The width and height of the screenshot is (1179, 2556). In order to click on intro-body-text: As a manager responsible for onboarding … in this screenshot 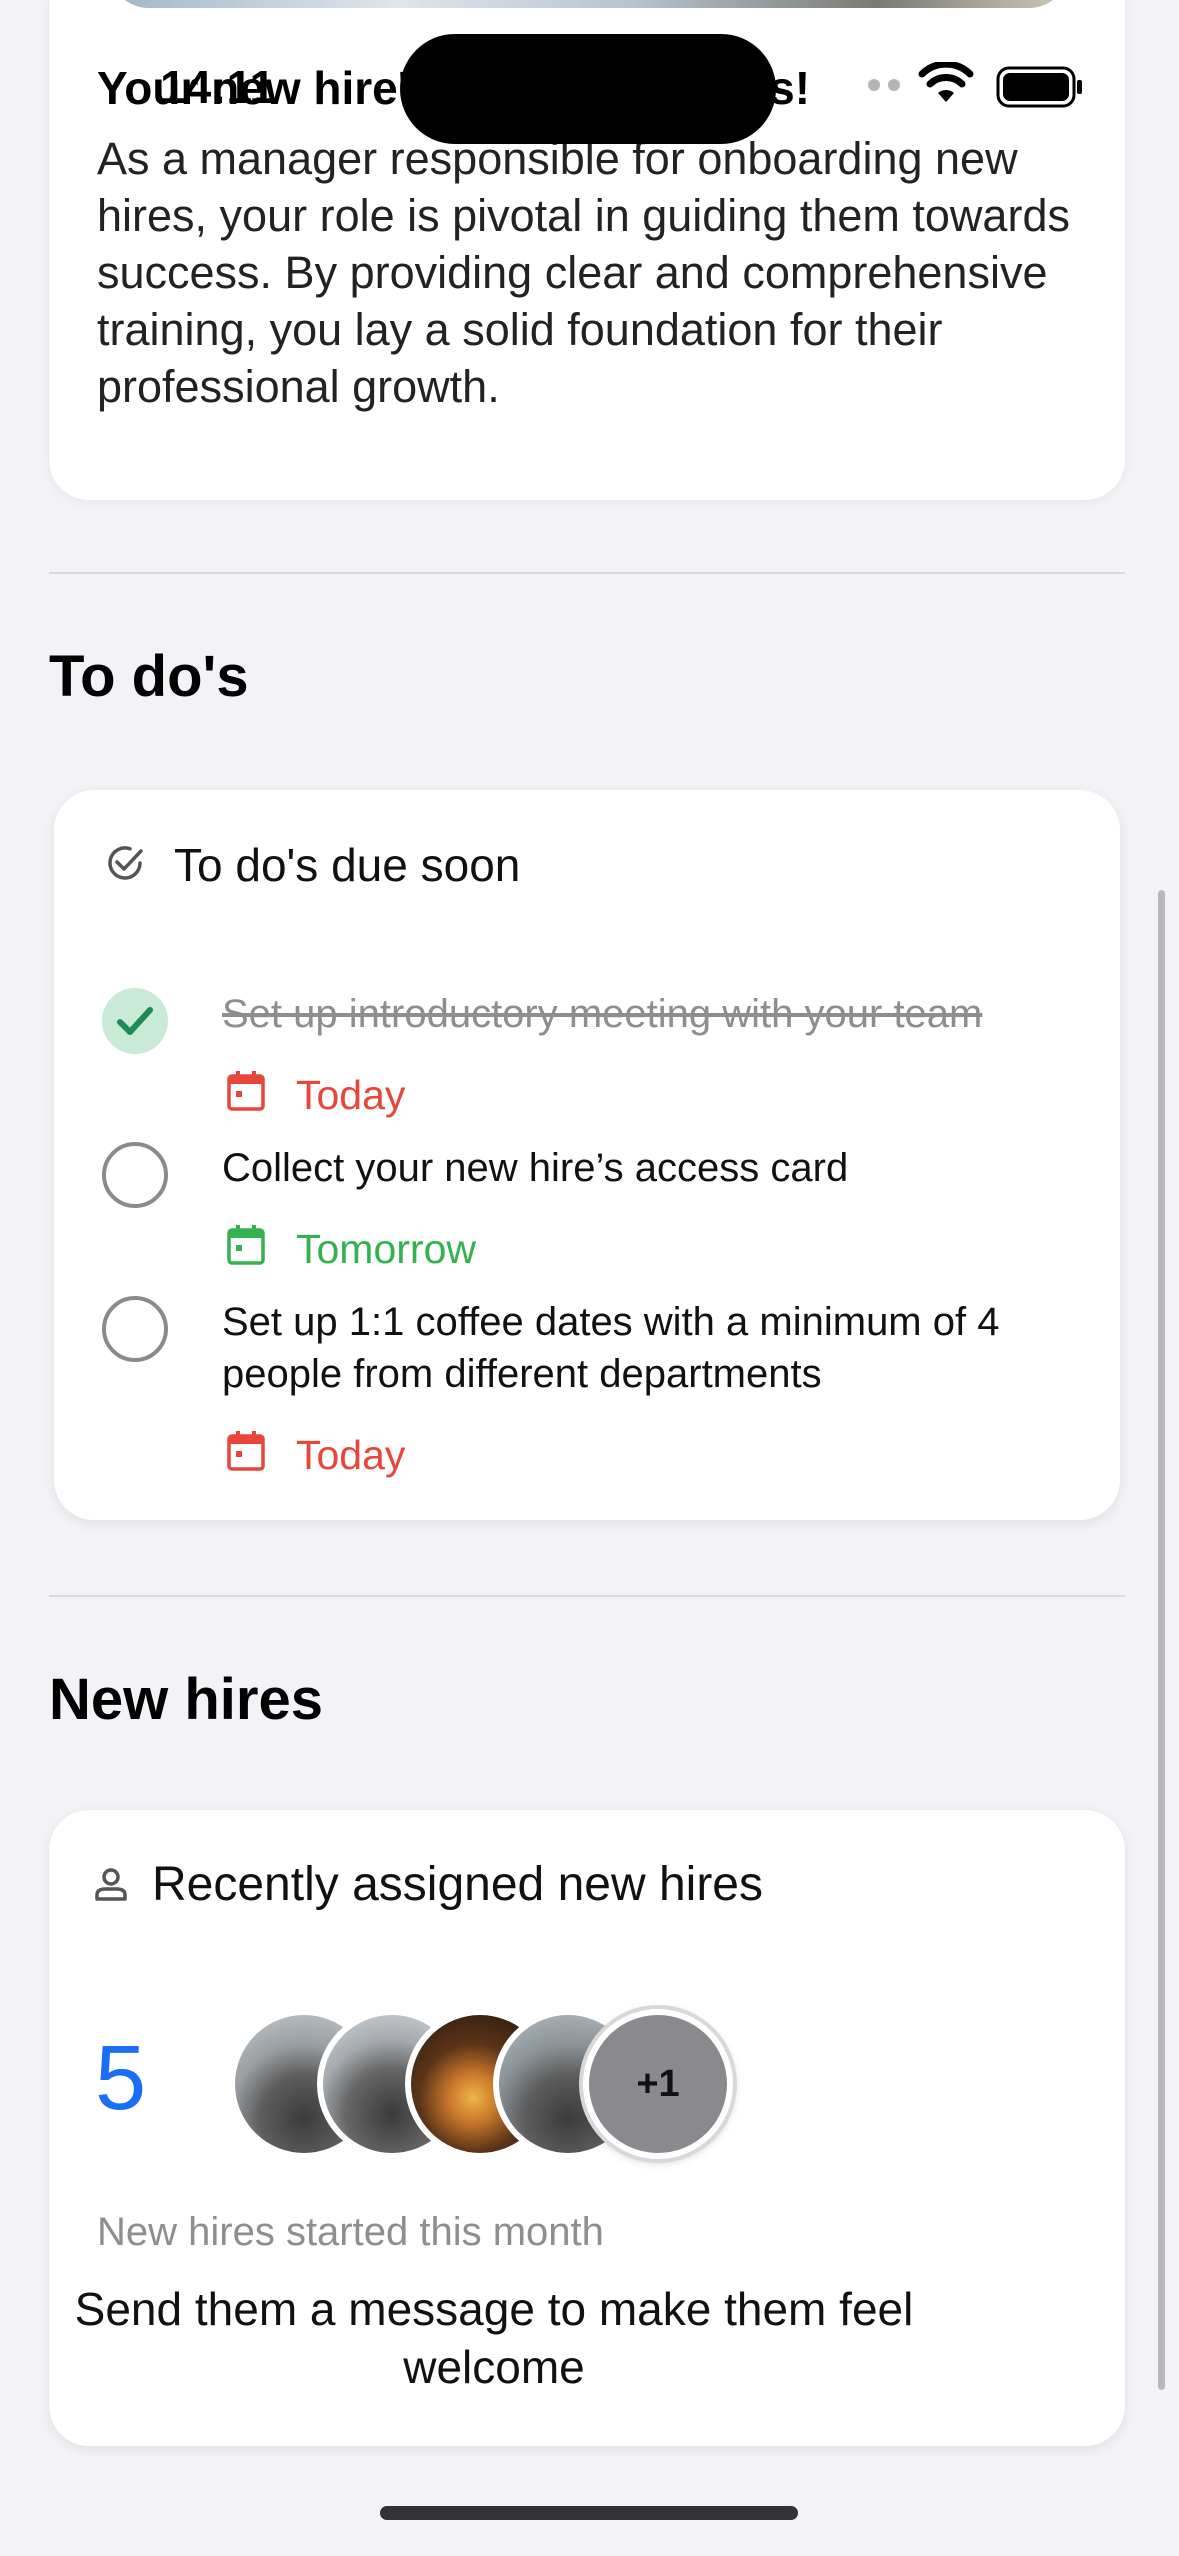, I will do `click(583, 272)`.